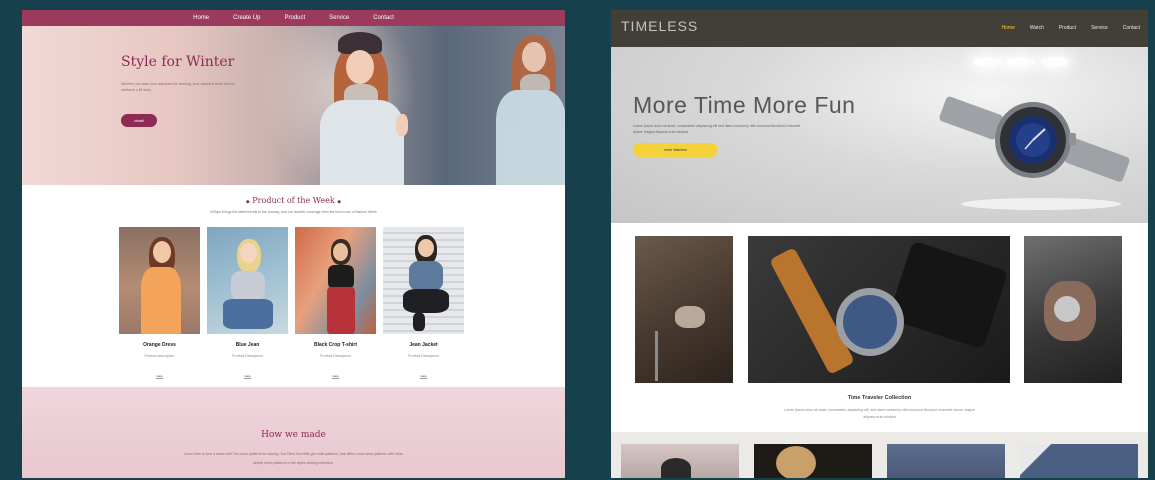 The image size is (1155, 480). I want to click on product-card: Orange Dress Product description view, so click(159, 303).